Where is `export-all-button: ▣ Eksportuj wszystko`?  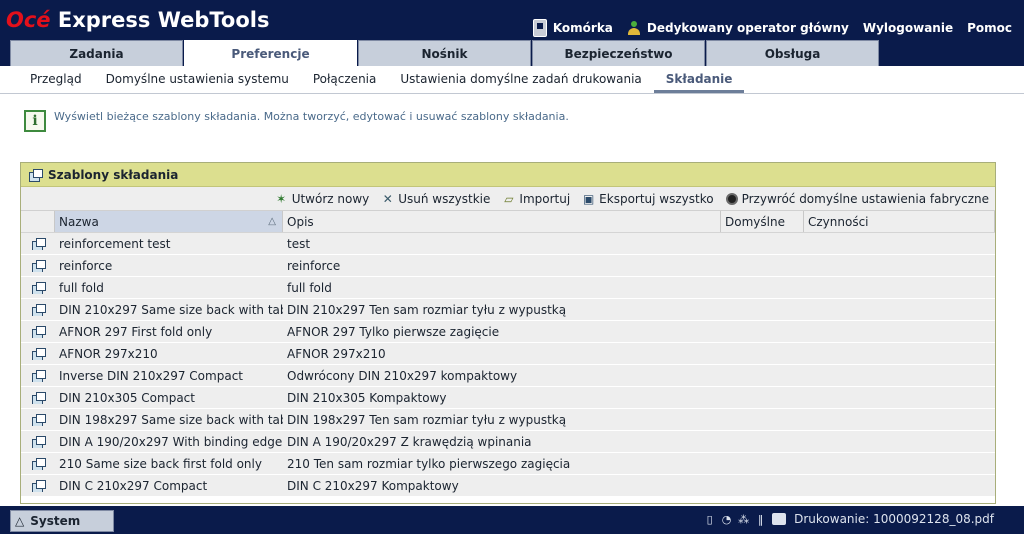
export-all-button: ▣ Eksportuj wszystko is located at coordinates (648, 198).